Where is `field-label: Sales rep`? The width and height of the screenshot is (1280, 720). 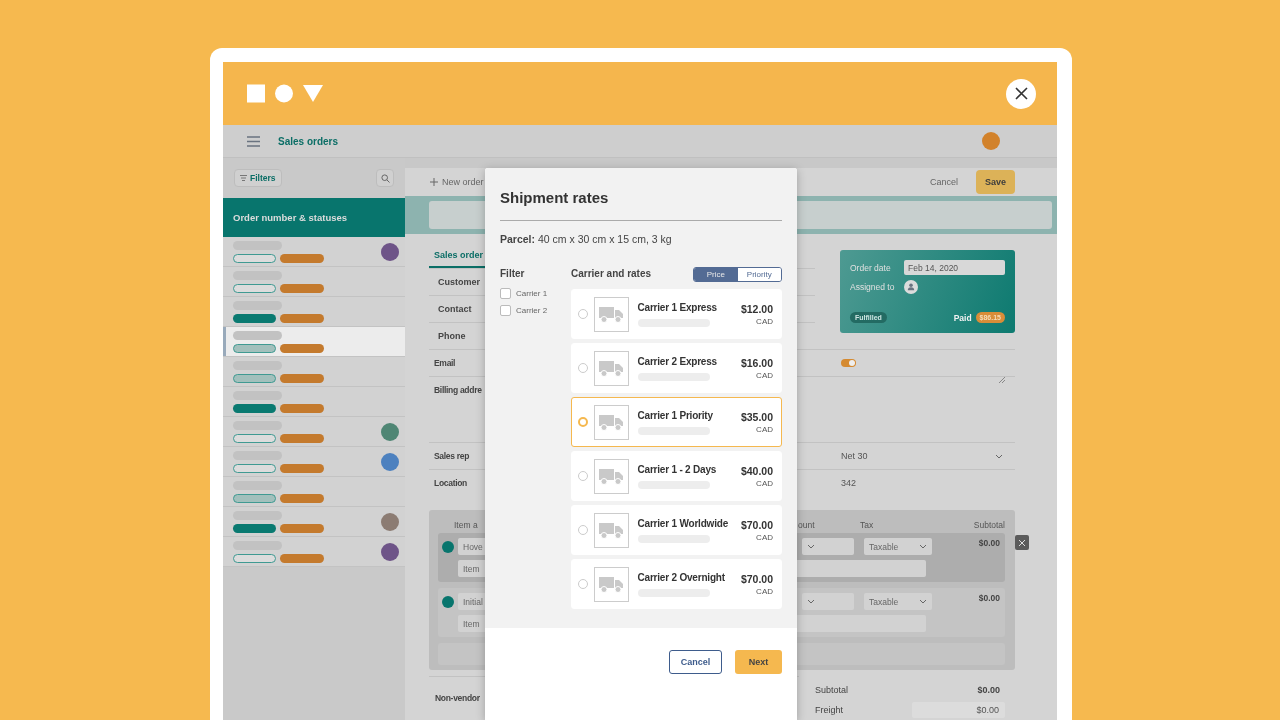 field-label: Sales rep is located at coordinates (452, 456).